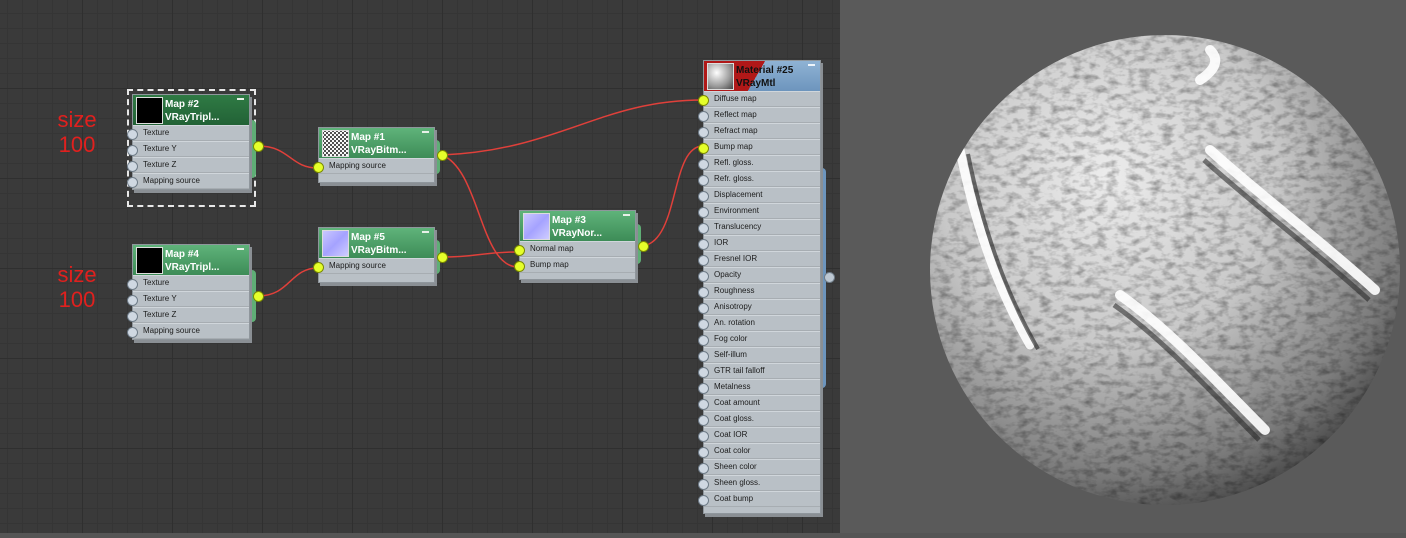 The height and width of the screenshot is (538, 1406). Describe the element at coordinates (759, 467) in the screenshot. I see `material-slot-sheen-color: Sheen color` at that location.